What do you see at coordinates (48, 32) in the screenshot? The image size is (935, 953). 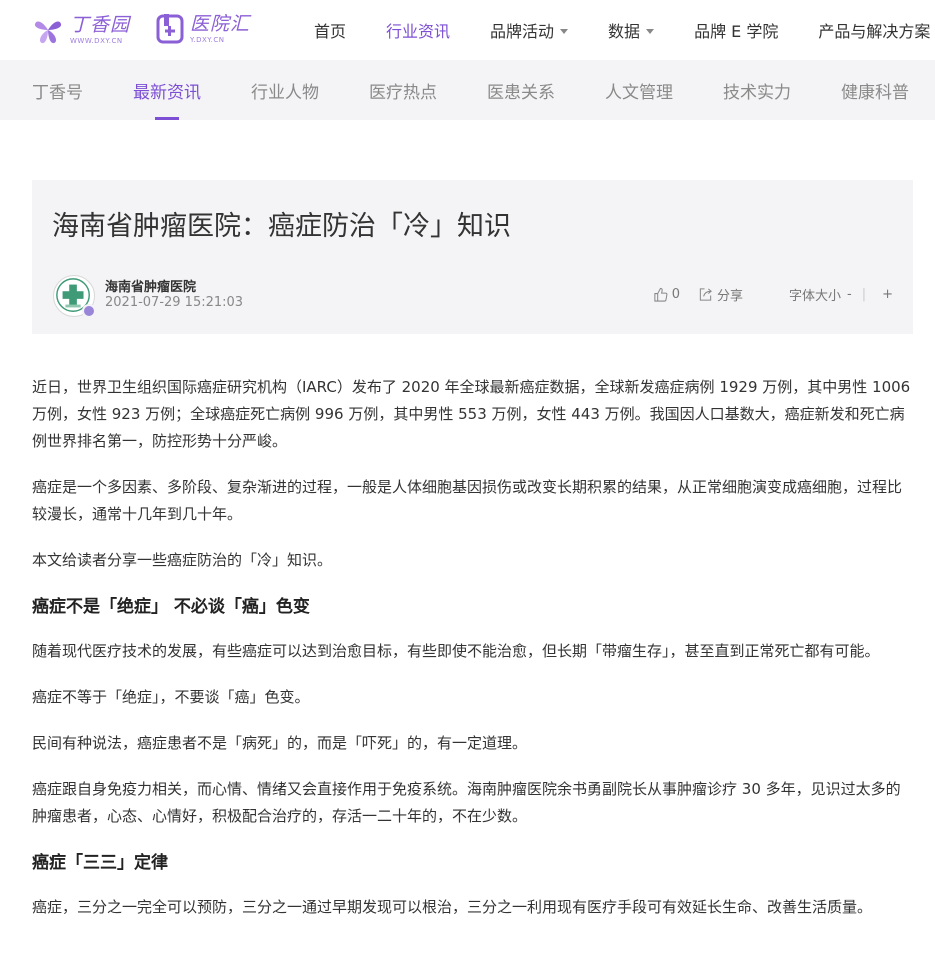 I see `clove-flower-logo-icon` at bounding box center [48, 32].